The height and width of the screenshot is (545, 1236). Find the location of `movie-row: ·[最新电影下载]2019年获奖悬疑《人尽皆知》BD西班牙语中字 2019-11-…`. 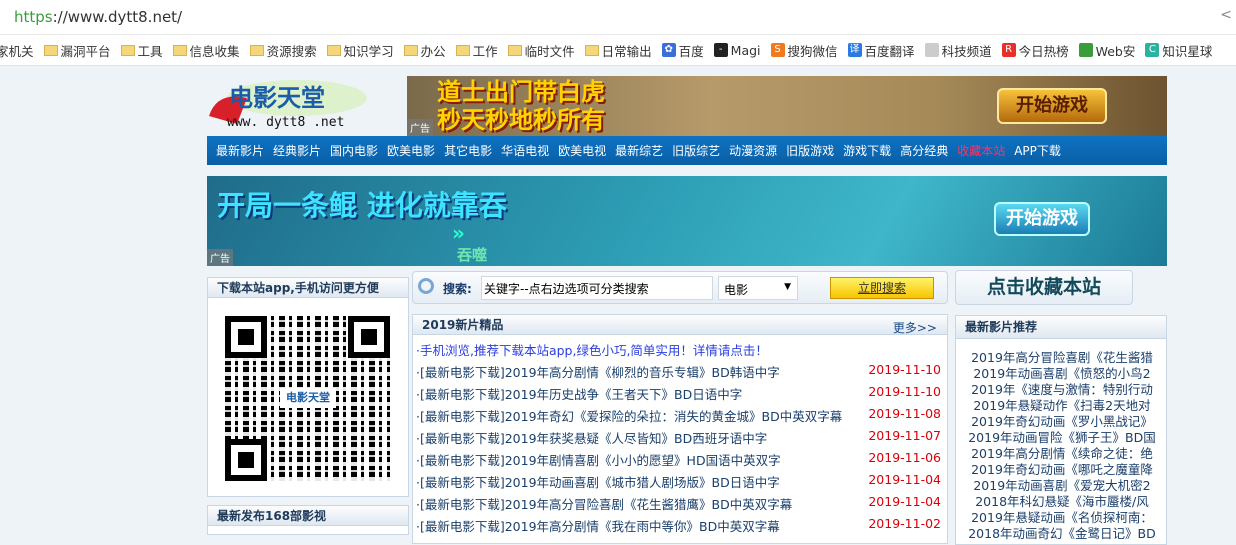

movie-row: ·[最新电影下载]2019年获奖悬疑《人尽皆知》BD西班牙语中字 2019-11-… is located at coordinates (678, 438).